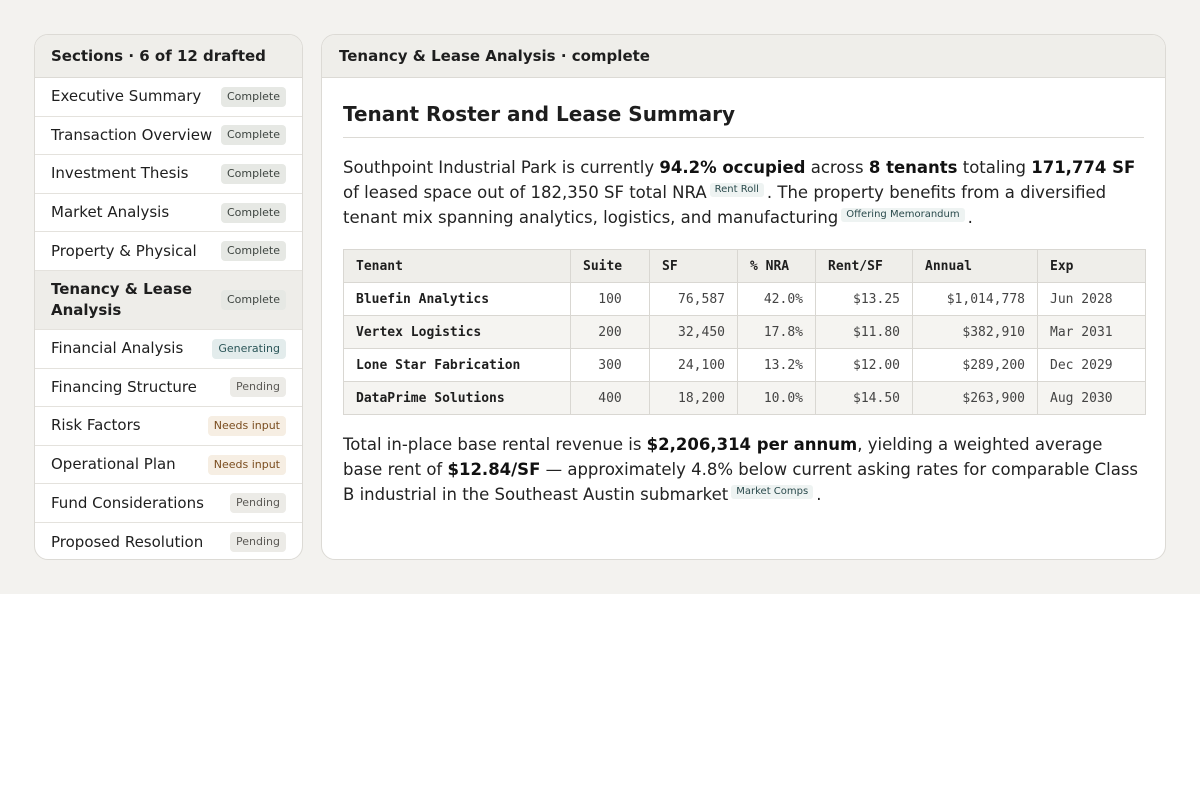 Image resolution: width=1200 pixels, height=800 pixels. What do you see at coordinates (610, 299) in the screenshot?
I see `table-cell: 100` at bounding box center [610, 299].